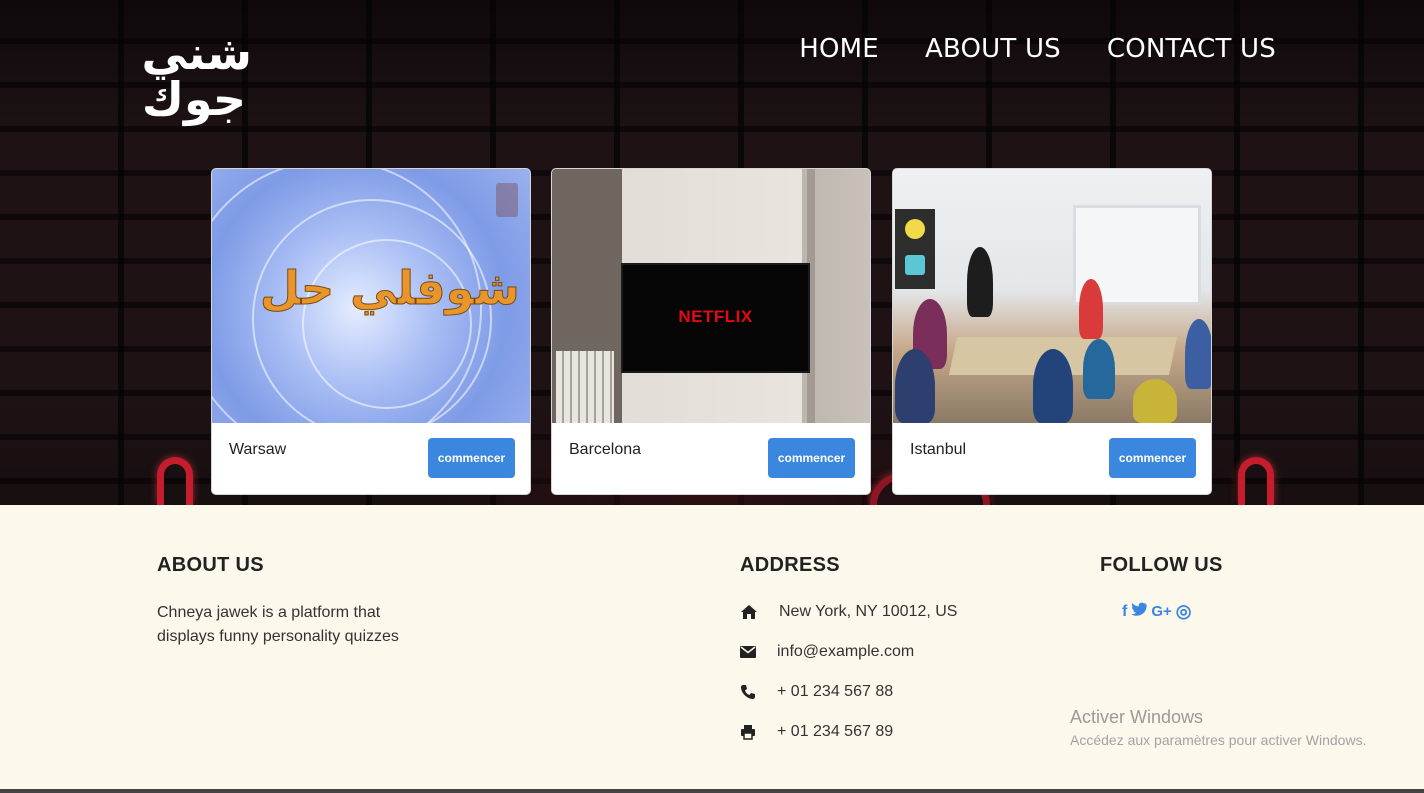 This screenshot has height=793, width=1424. I want to click on smiley-icon, so click(915, 229).